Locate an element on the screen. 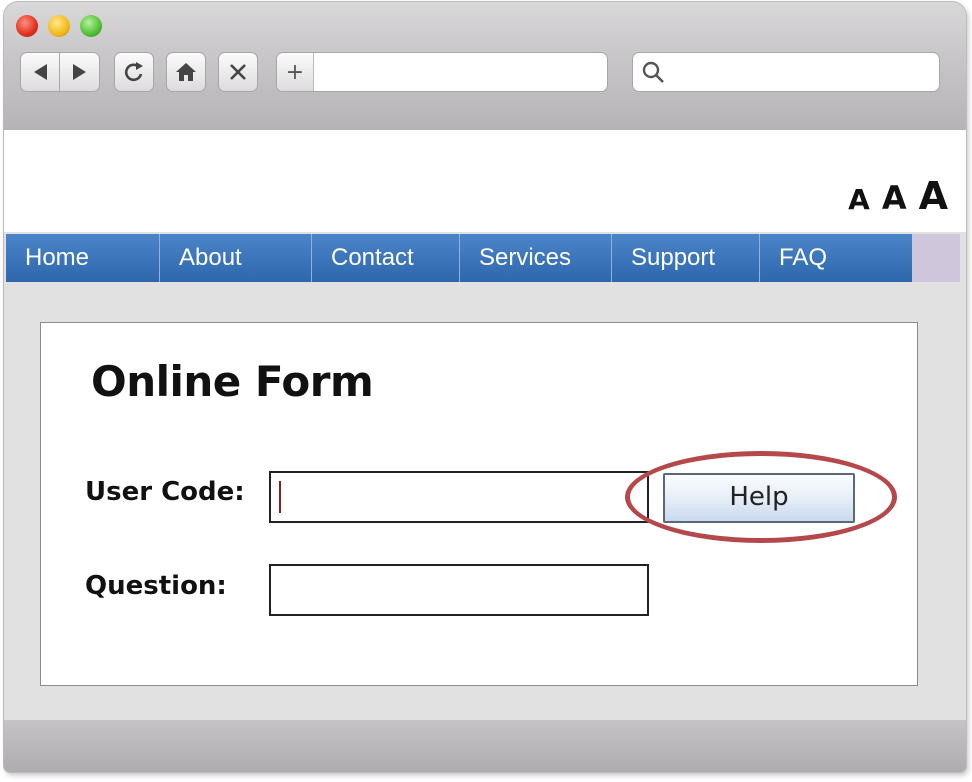 The width and height of the screenshot is (972, 782). nav-item-support: Support is located at coordinates (686, 258).